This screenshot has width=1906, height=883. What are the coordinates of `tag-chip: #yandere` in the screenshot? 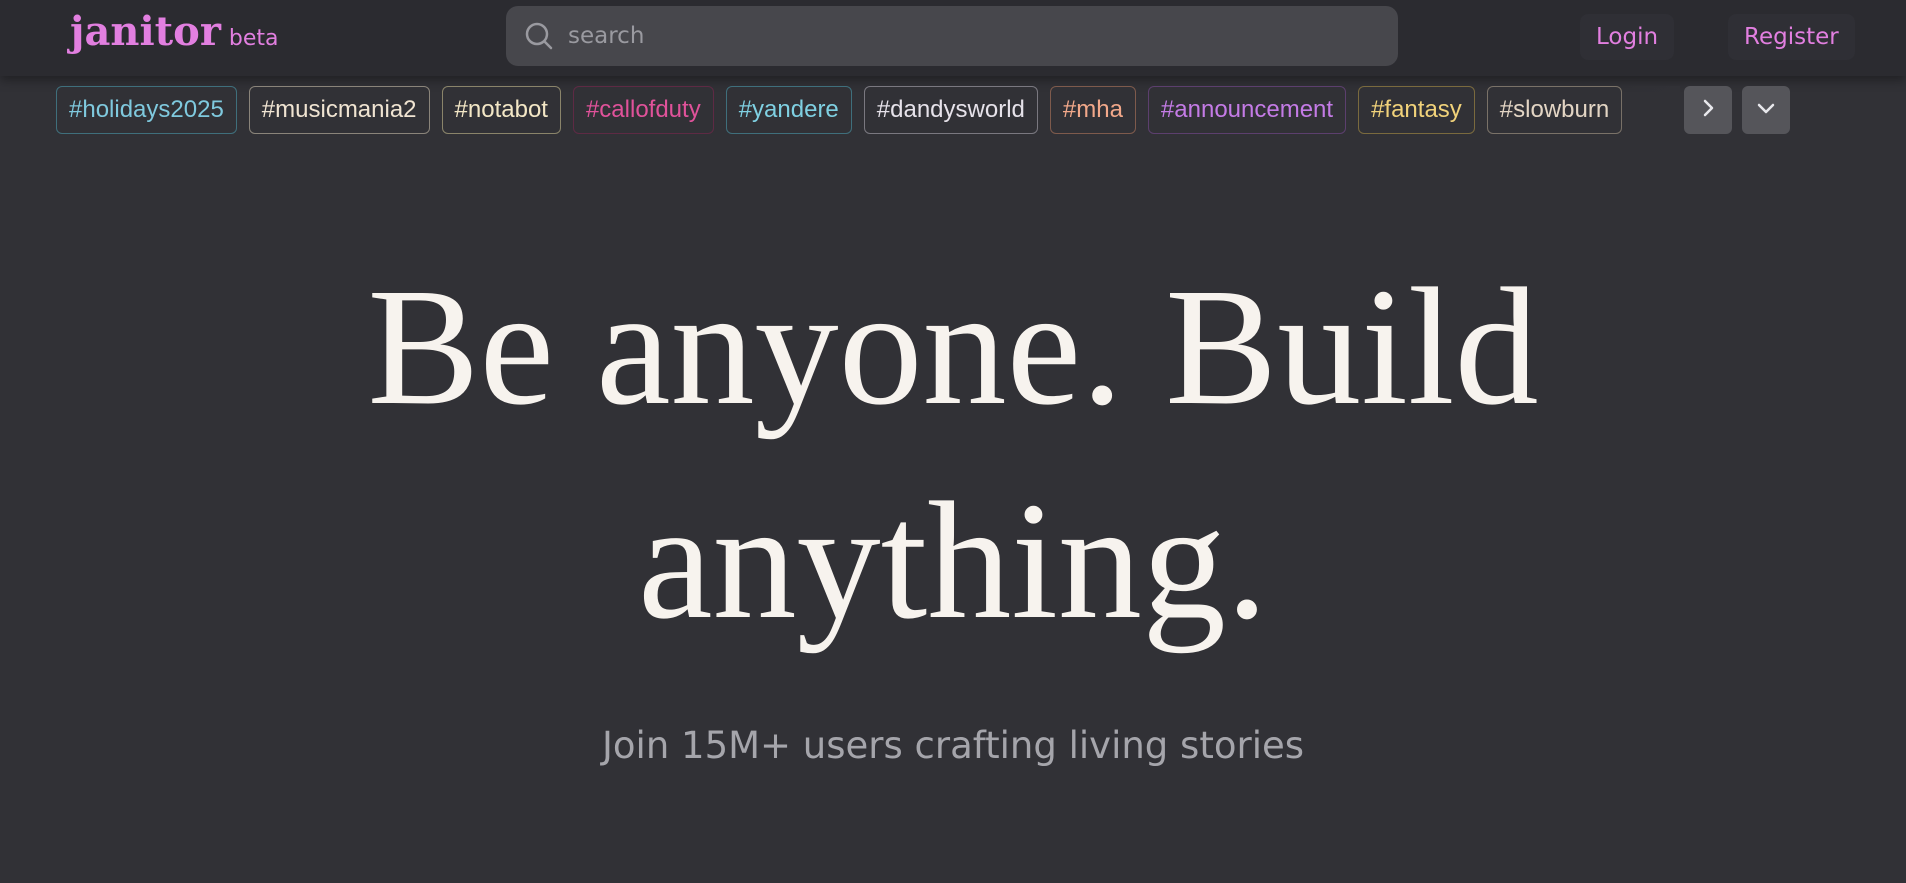 It's located at (788, 110).